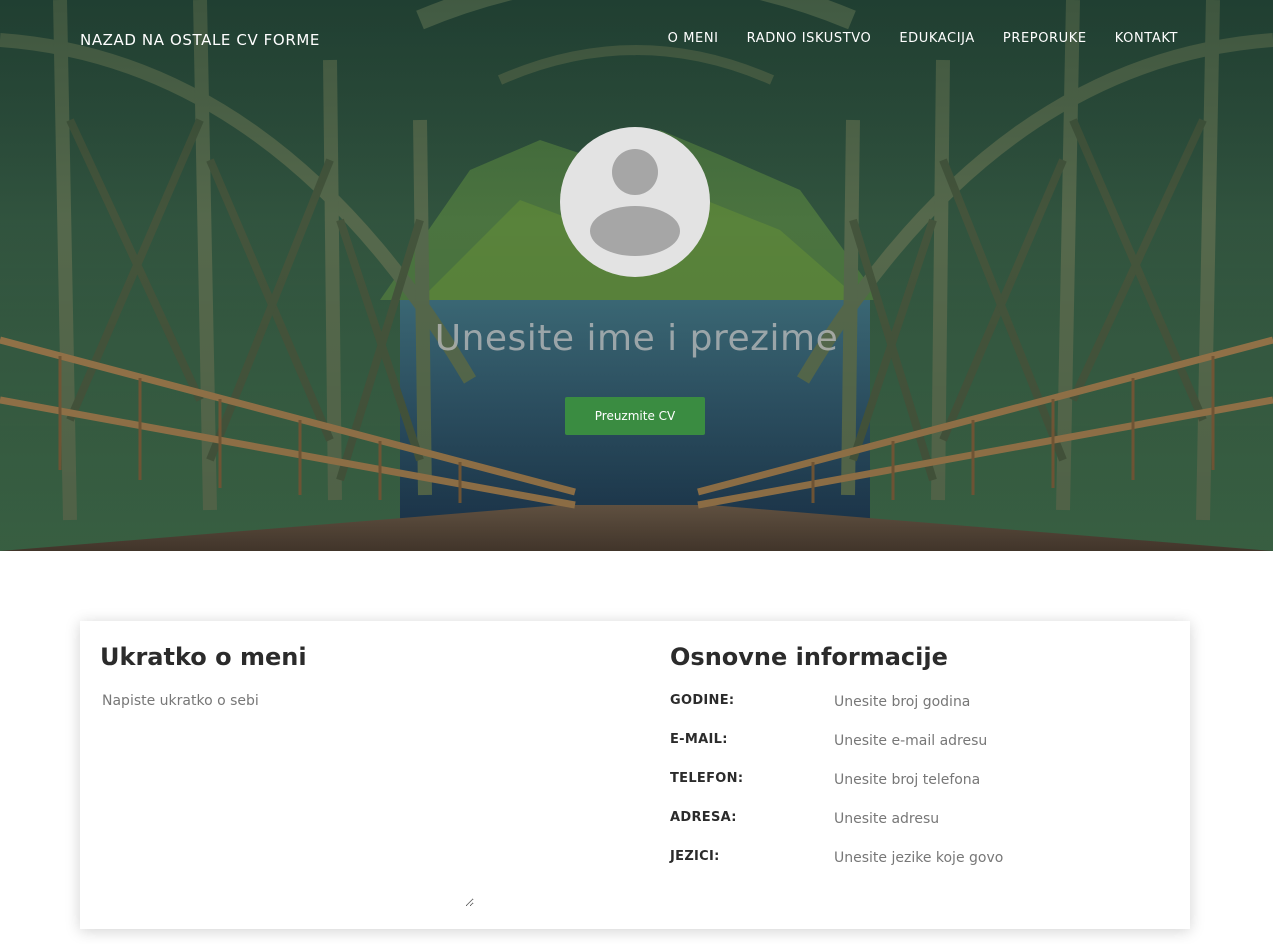 The width and height of the screenshot is (1273, 944). What do you see at coordinates (699, 739) in the screenshot?
I see `email-label: E-MAIL:` at bounding box center [699, 739].